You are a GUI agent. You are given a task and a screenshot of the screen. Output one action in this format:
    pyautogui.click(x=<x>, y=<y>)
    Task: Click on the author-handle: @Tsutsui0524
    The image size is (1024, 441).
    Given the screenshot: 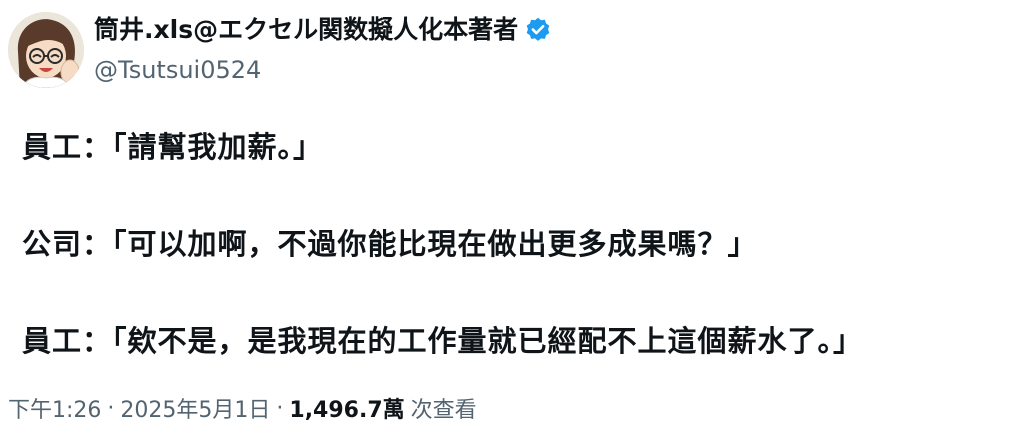 What is the action you would take?
    pyautogui.click(x=323, y=70)
    